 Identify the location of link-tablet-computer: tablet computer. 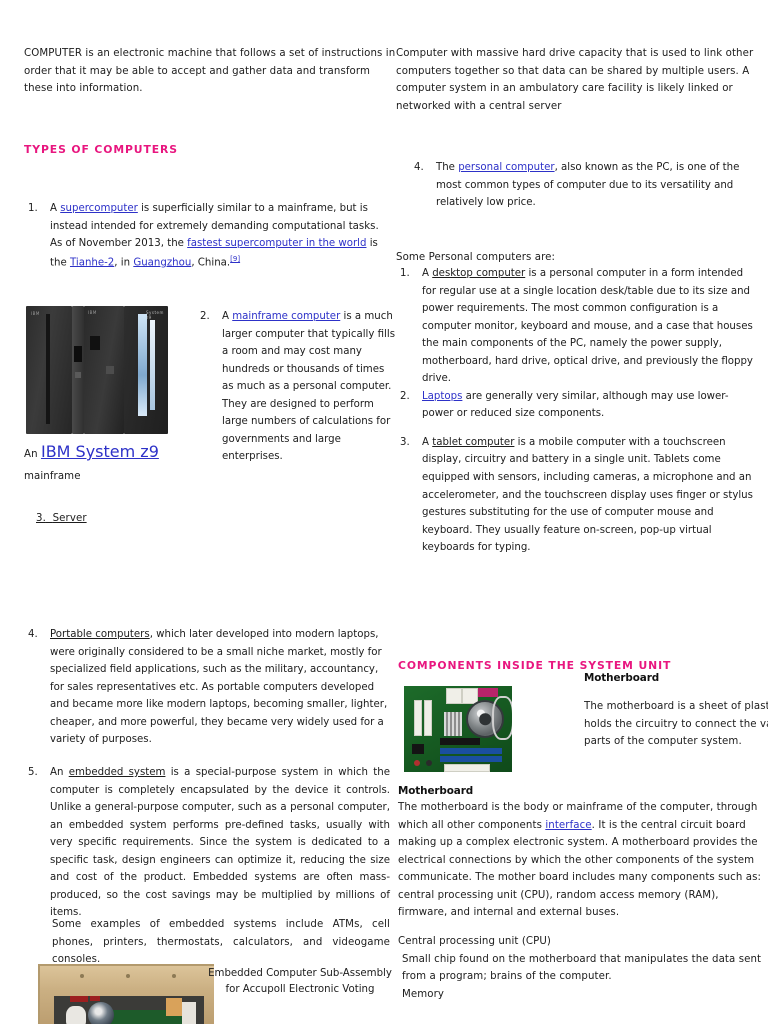
(473, 442).